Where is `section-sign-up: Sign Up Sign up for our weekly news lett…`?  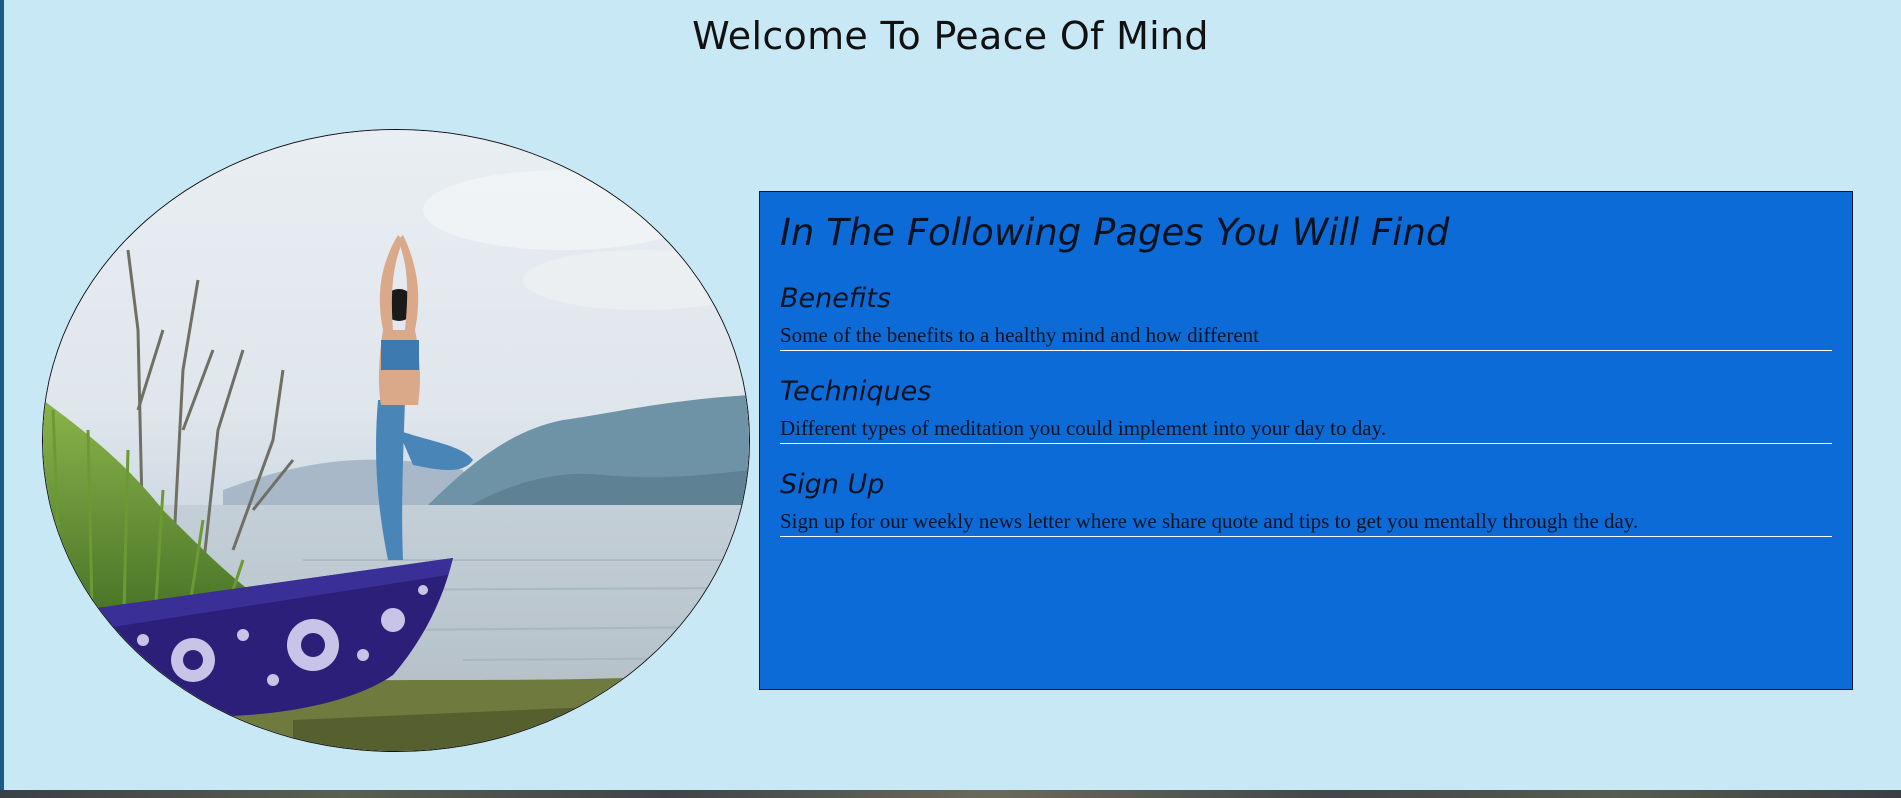
section-sign-up: Sign Up Sign up for our weekly news lett… is located at coordinates (1306, 503).